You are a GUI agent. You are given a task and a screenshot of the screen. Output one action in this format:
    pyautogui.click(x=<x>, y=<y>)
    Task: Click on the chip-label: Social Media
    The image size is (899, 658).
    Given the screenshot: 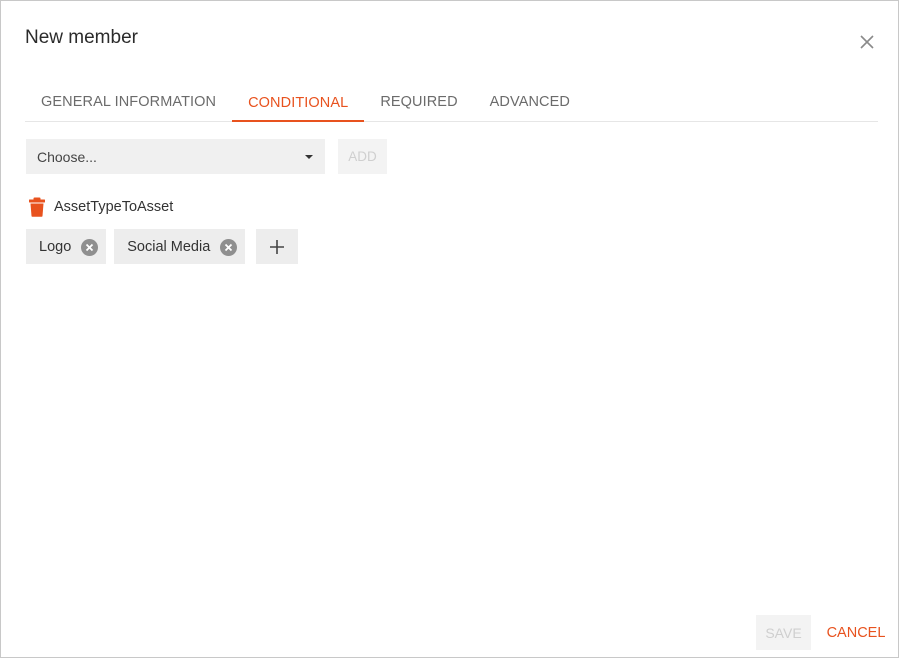 What is the action you would take?
    pyautogui.click(x=169, y=246)
    